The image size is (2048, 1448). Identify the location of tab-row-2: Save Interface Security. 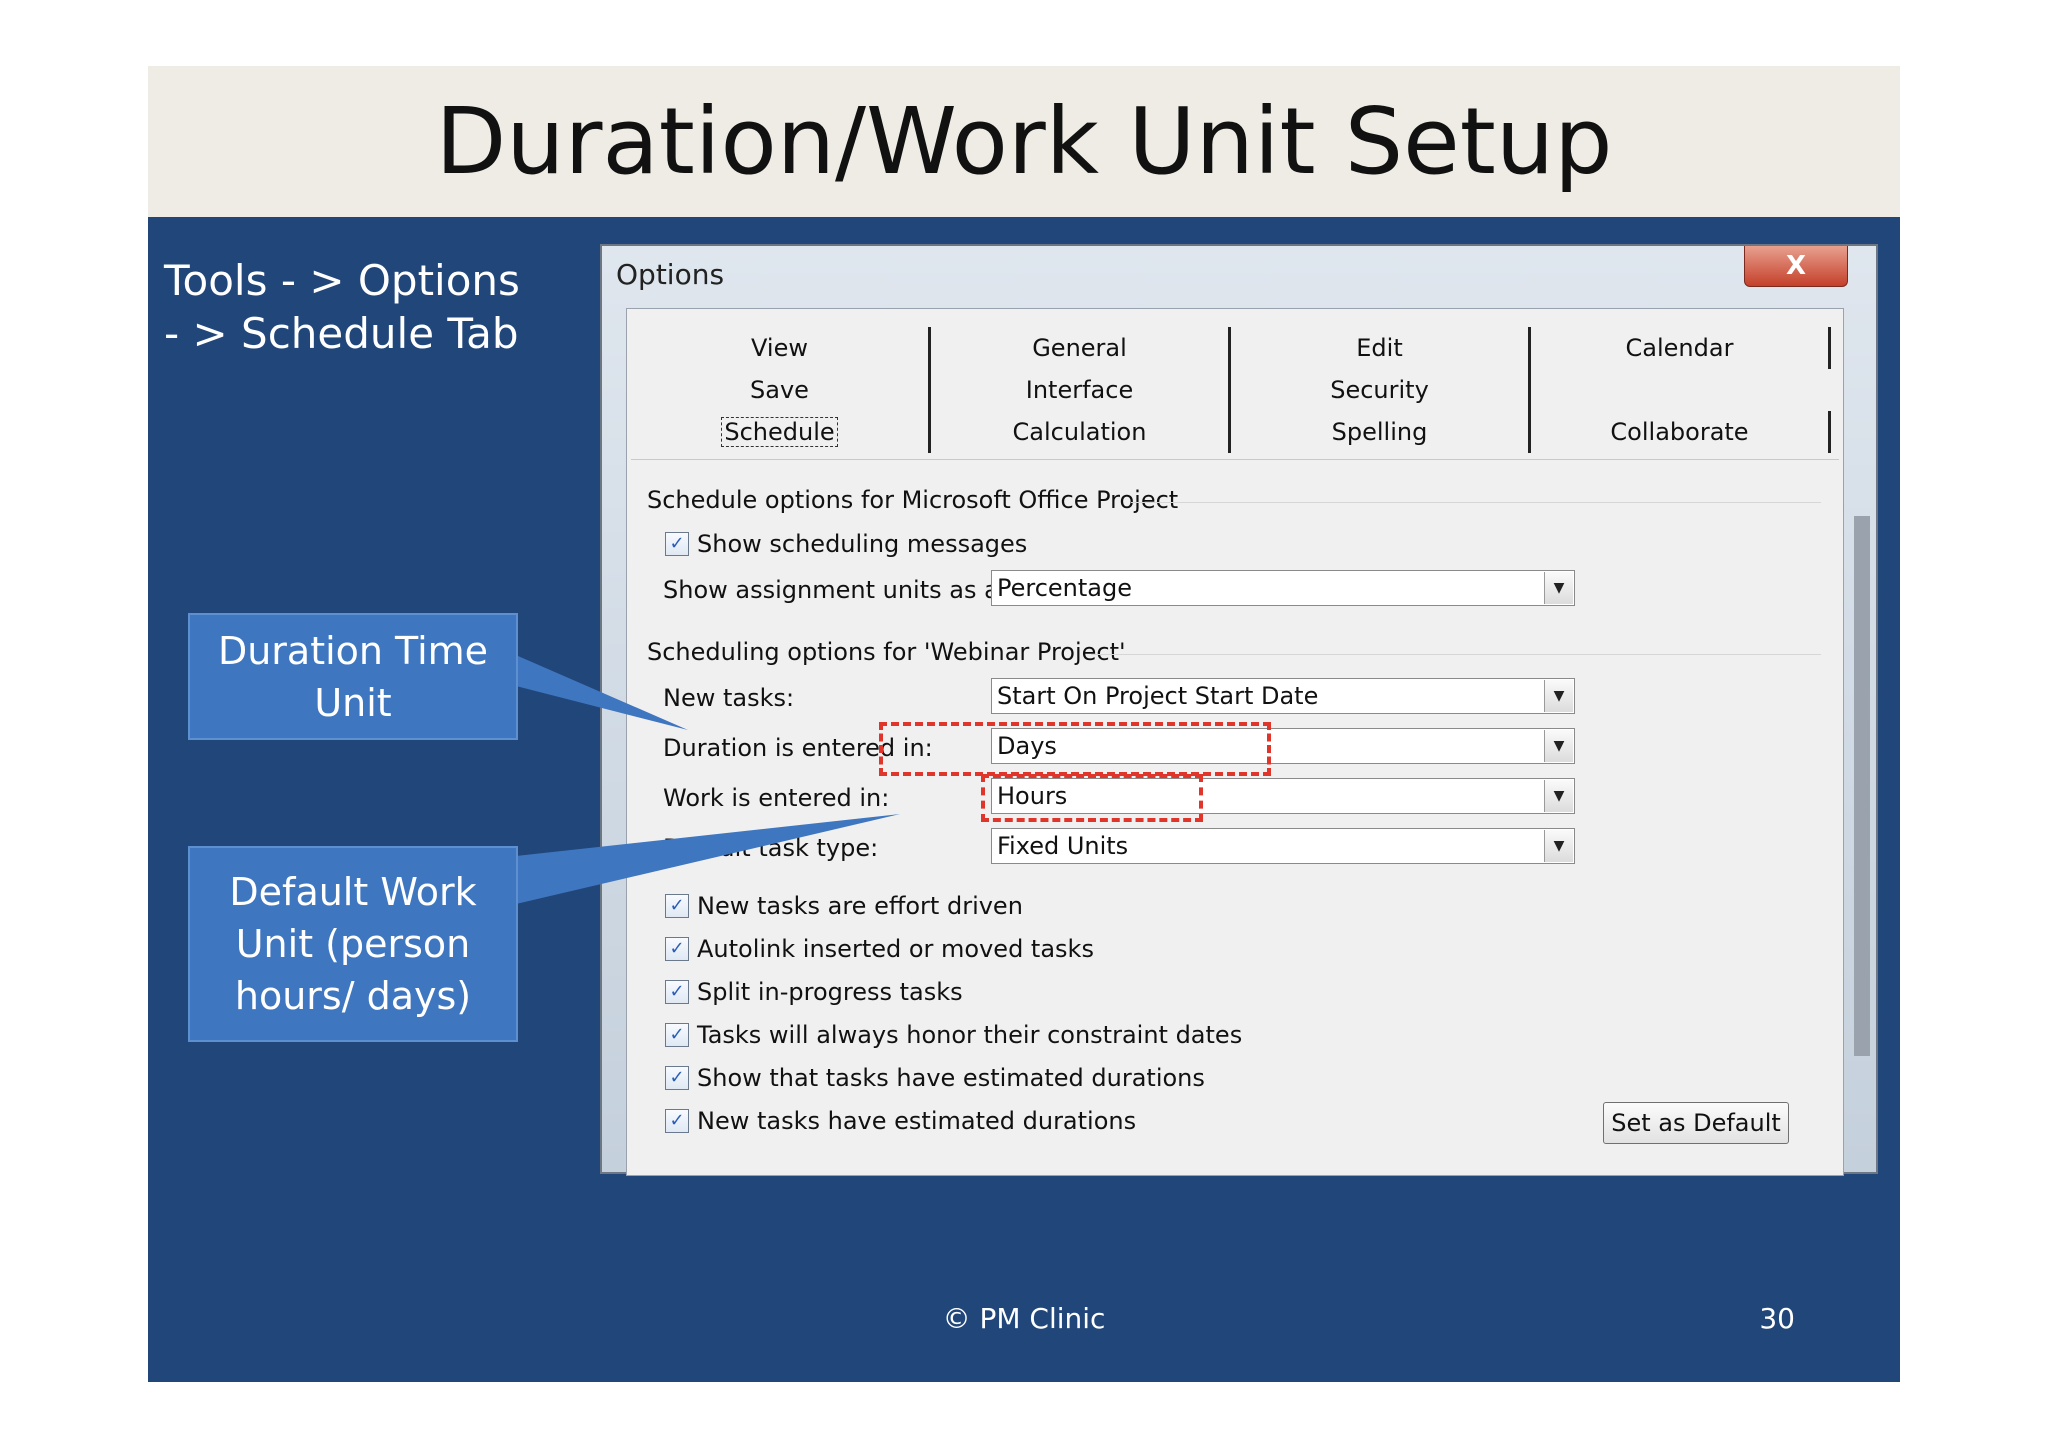
(1235, 390).